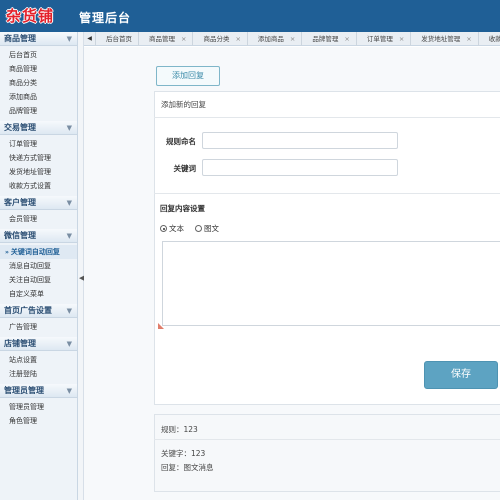 The width and height of the screenshot is (500, 500). What do you see at coordinates (38, 97) in the screenshot?
I see `sidebar-item: 添加商品` at bounding box center [38, 97].